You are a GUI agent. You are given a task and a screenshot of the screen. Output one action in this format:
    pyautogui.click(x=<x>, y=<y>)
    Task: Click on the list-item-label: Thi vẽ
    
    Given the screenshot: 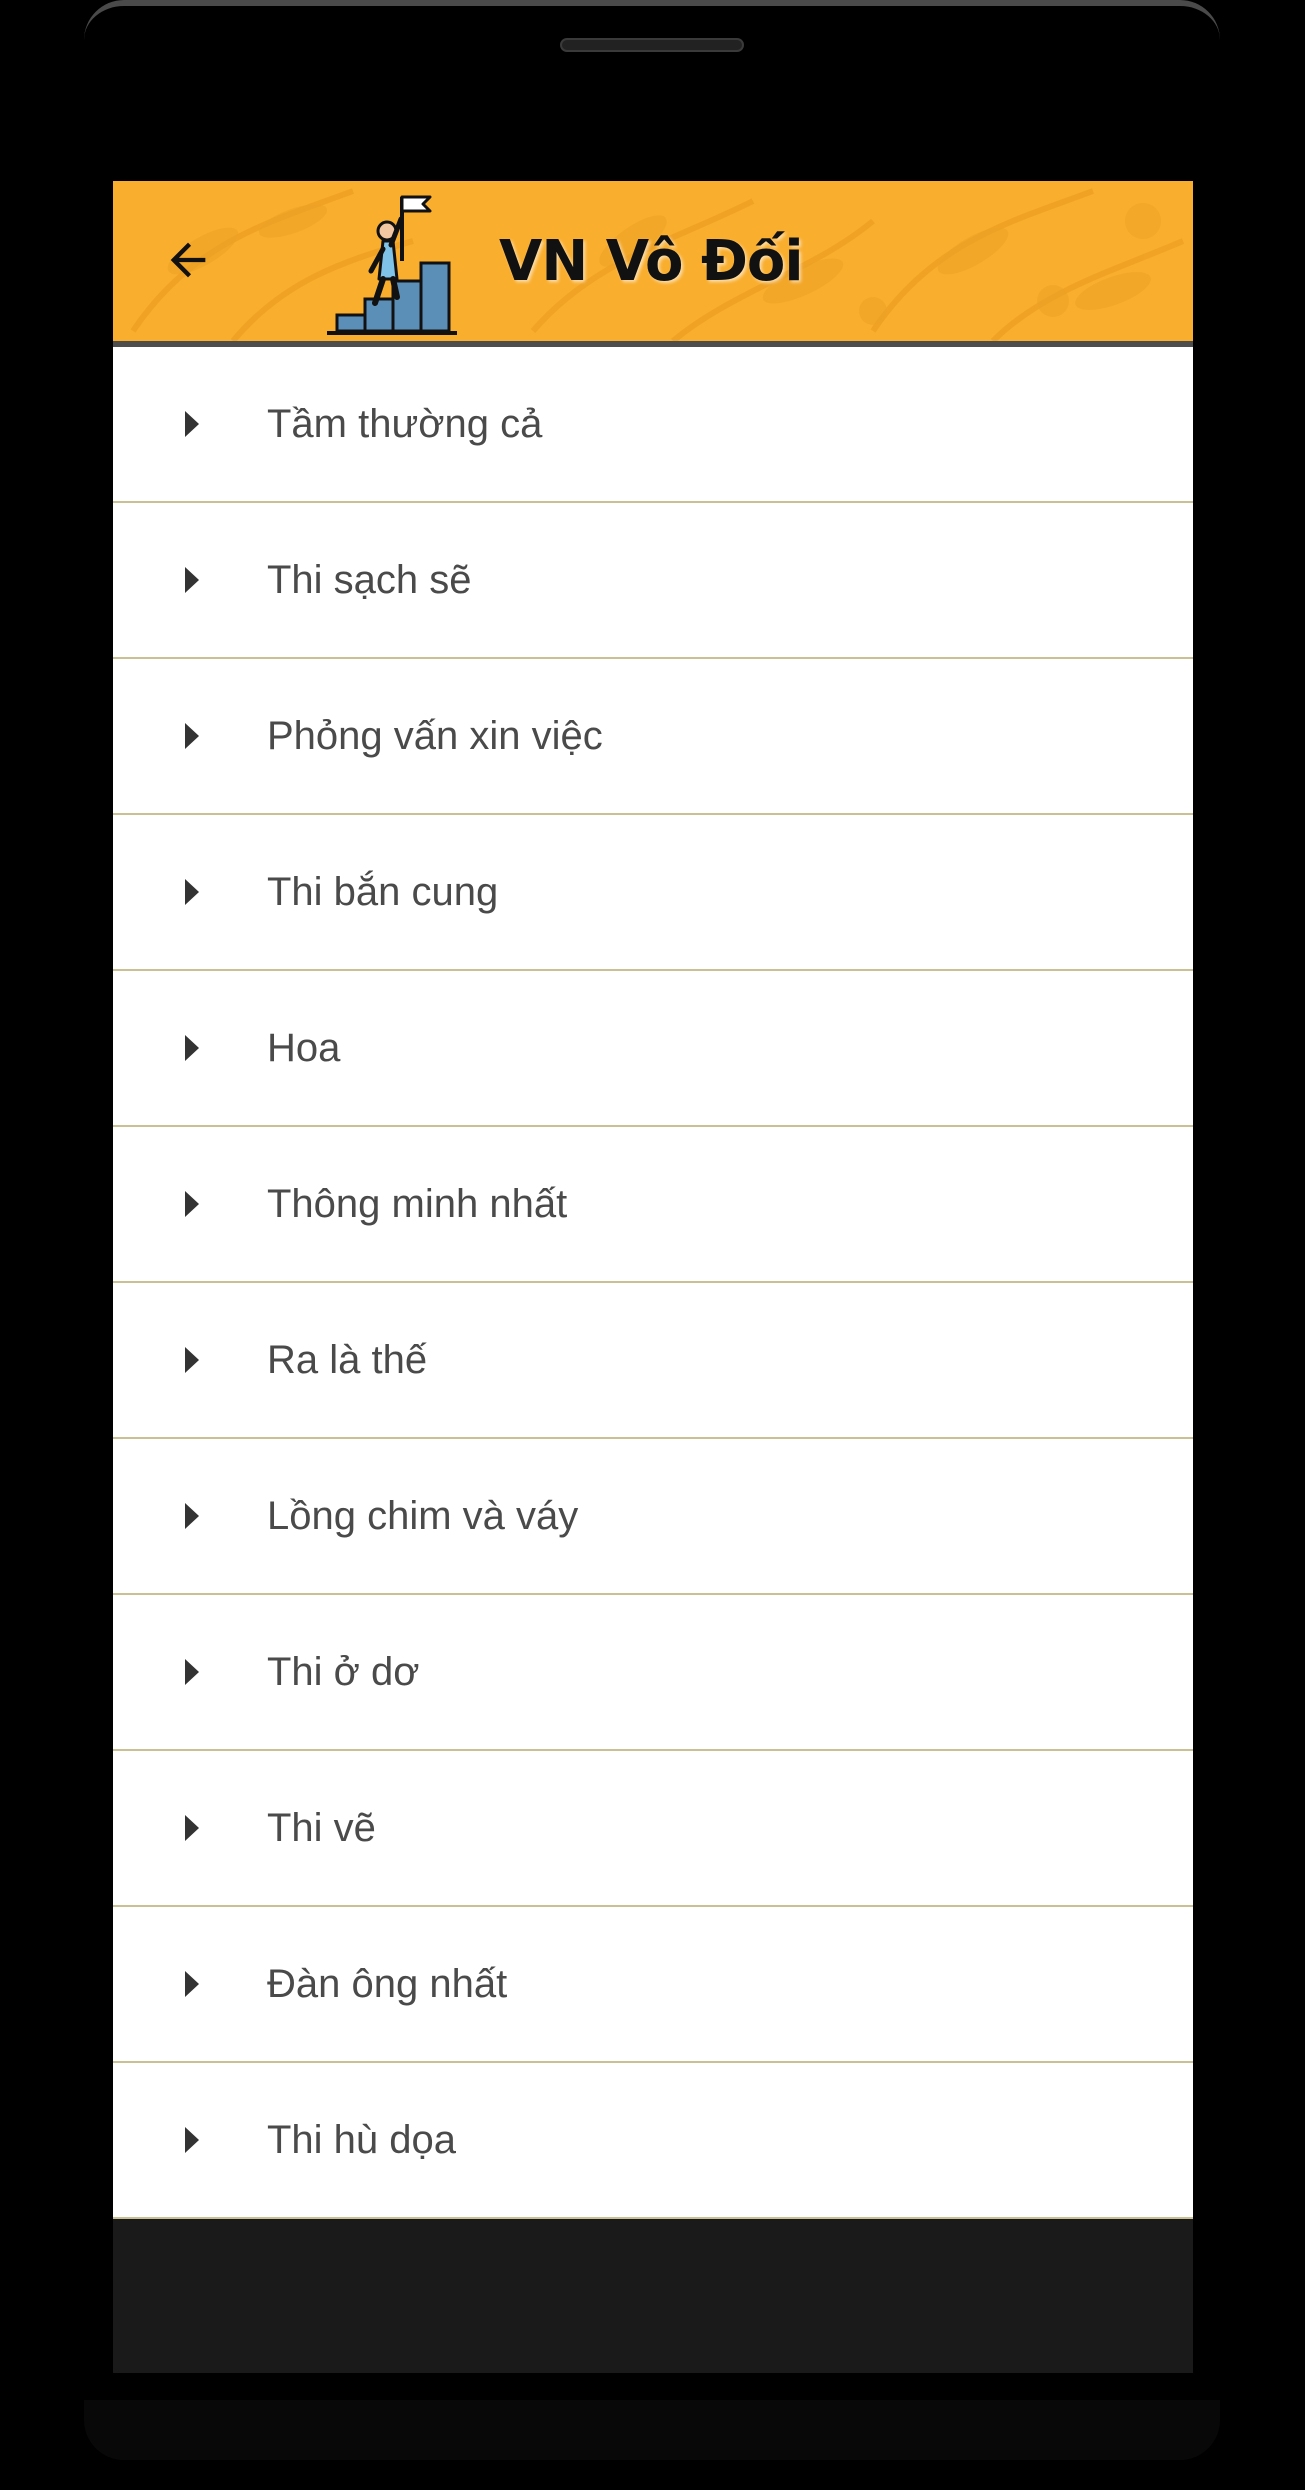 What is the action you would take?
    pyautogui.click(x=321, y=1828)
    